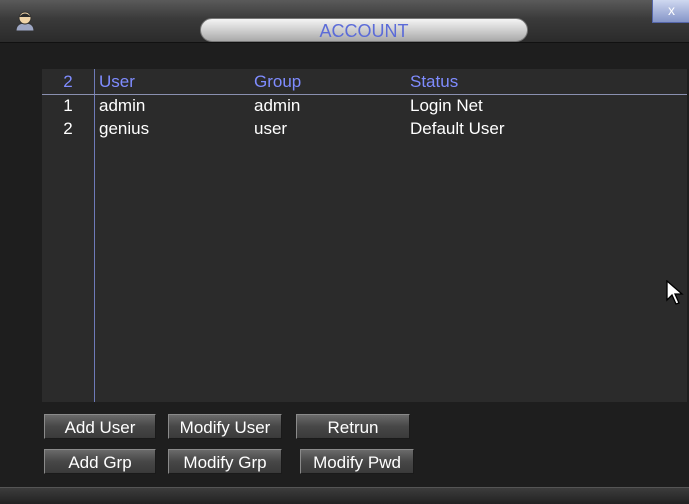 The image size is (689, 504). Describe the element at coordinates (277, 82) in the screenshot. I see `header-group: Group` at that location.